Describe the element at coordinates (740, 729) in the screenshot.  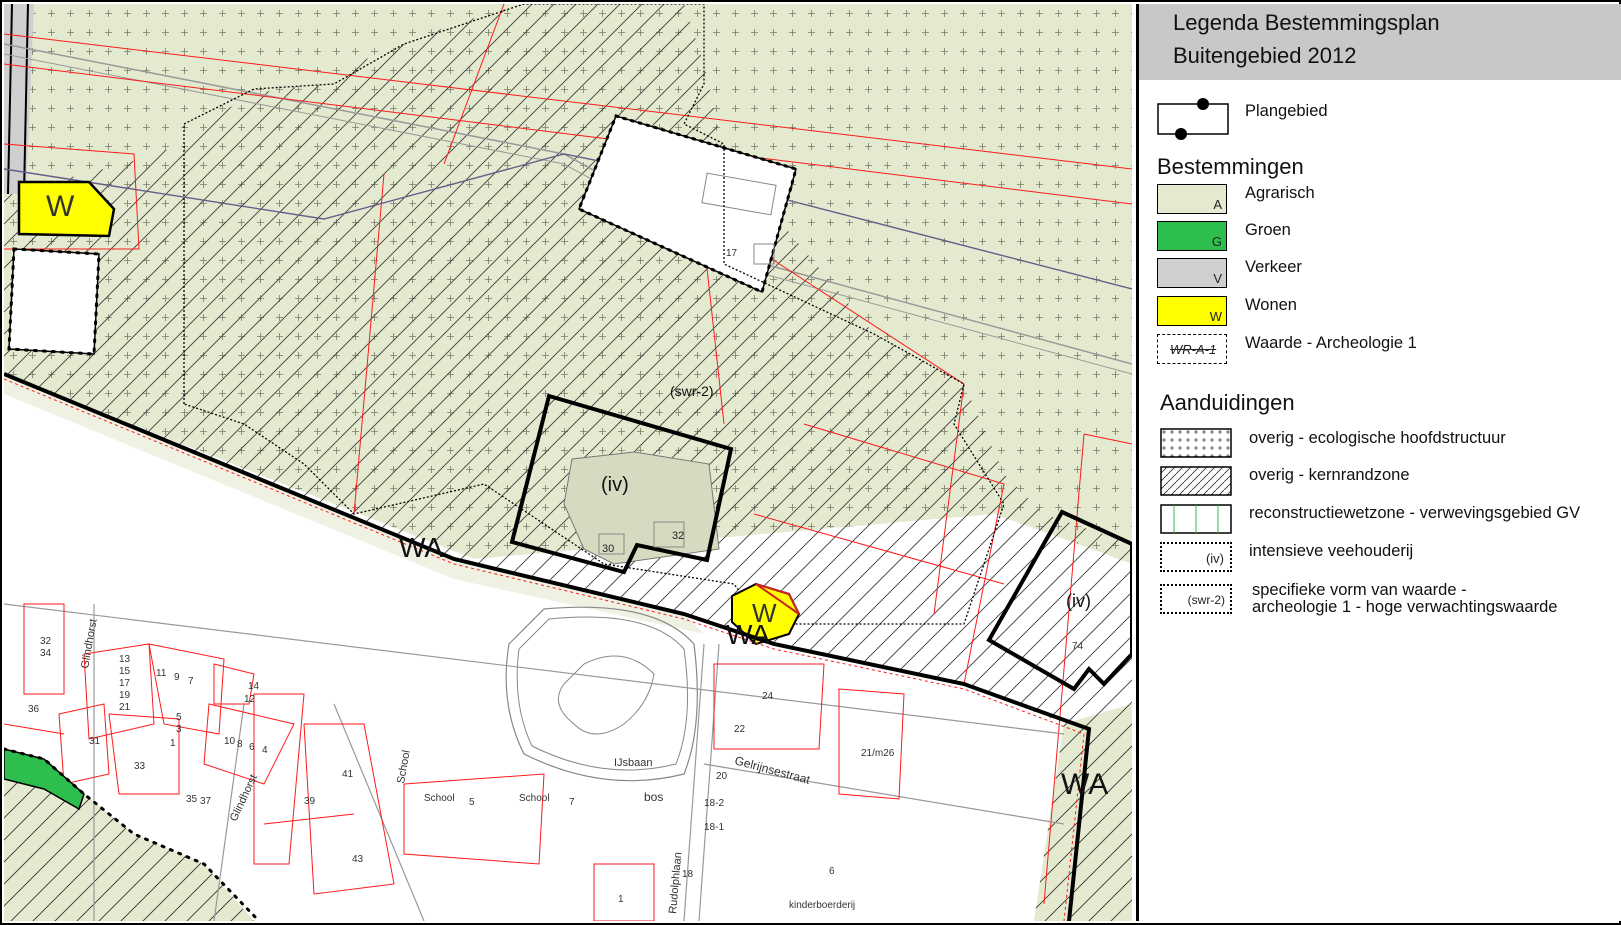
I see `svg-text: 22` at that location.